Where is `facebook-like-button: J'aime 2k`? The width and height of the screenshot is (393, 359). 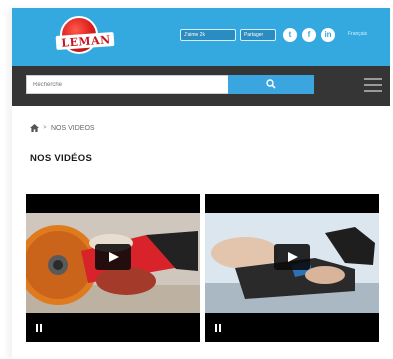
facebook-like-button: J'aime 2k is located at coordinates (208, 35).